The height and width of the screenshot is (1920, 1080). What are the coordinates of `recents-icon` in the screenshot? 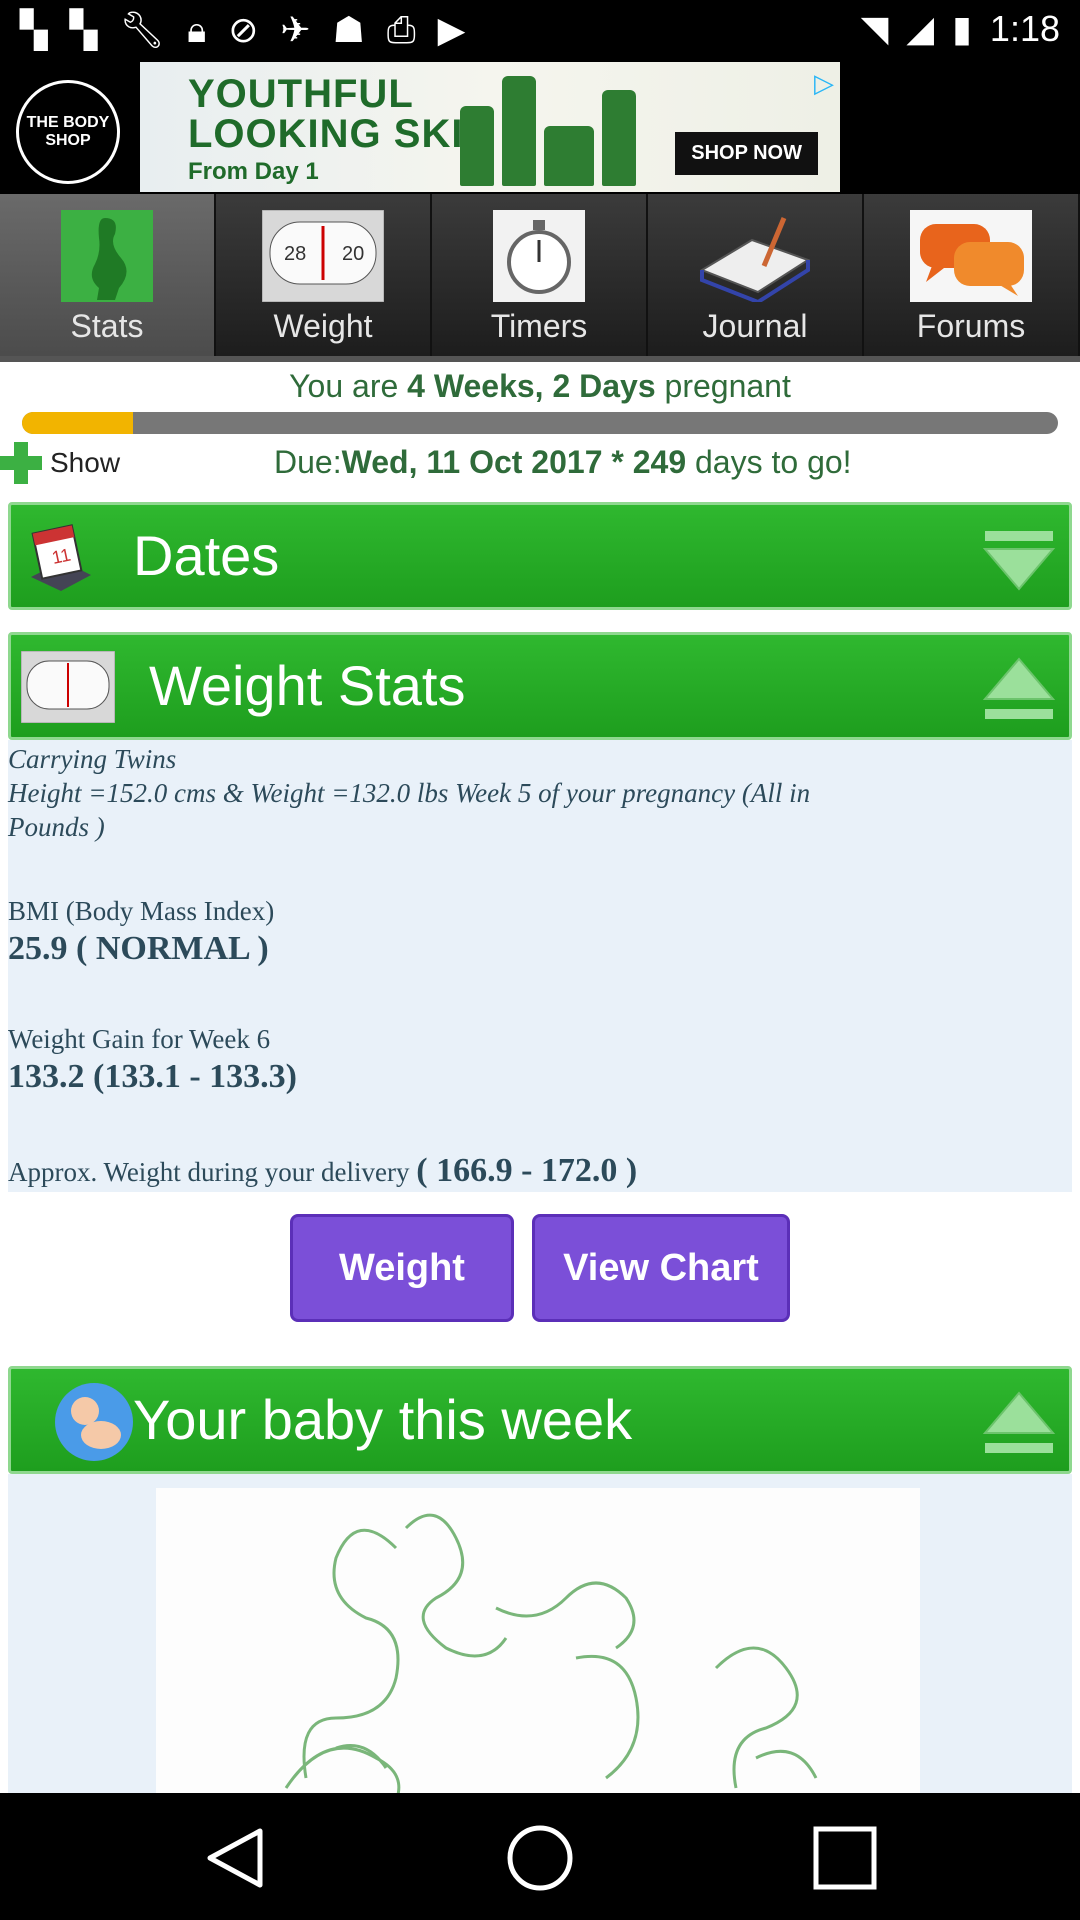 It's located at (845, 1858).